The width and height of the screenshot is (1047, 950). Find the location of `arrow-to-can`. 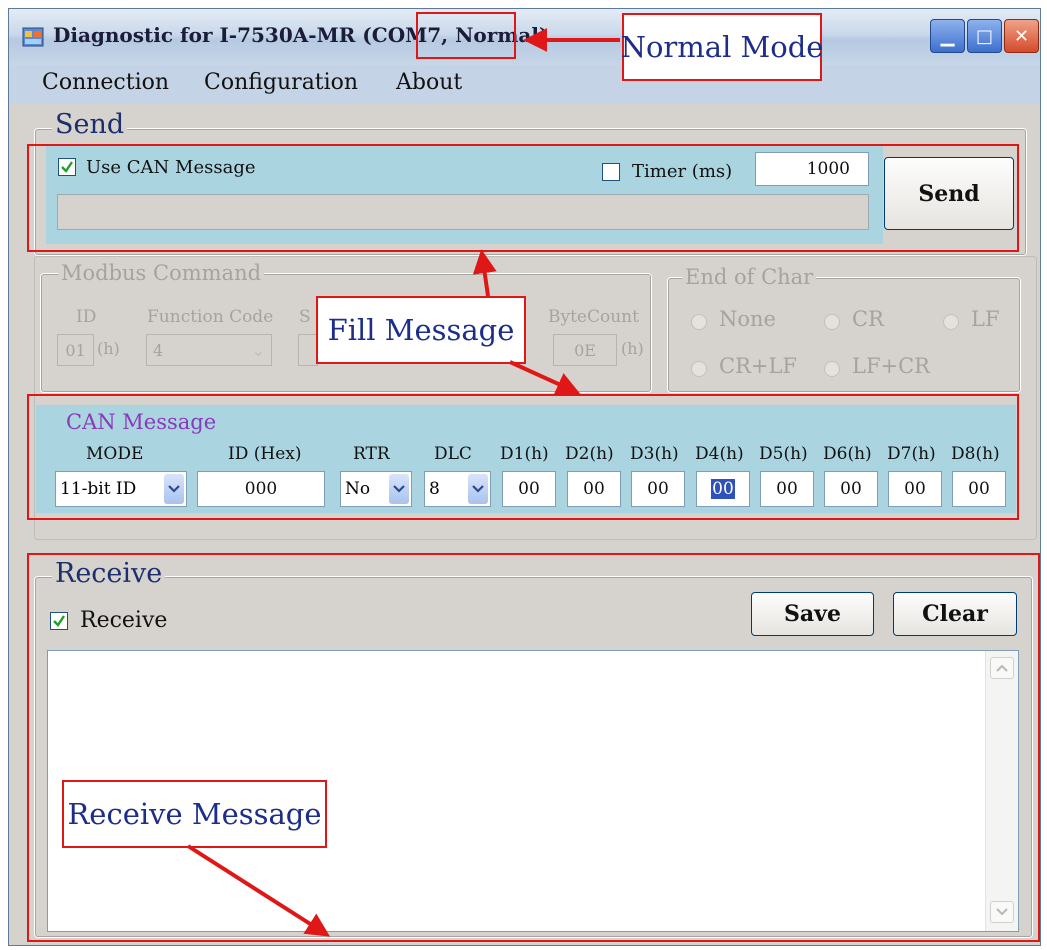

arrow-to-can is located at coordinates (545, 377).